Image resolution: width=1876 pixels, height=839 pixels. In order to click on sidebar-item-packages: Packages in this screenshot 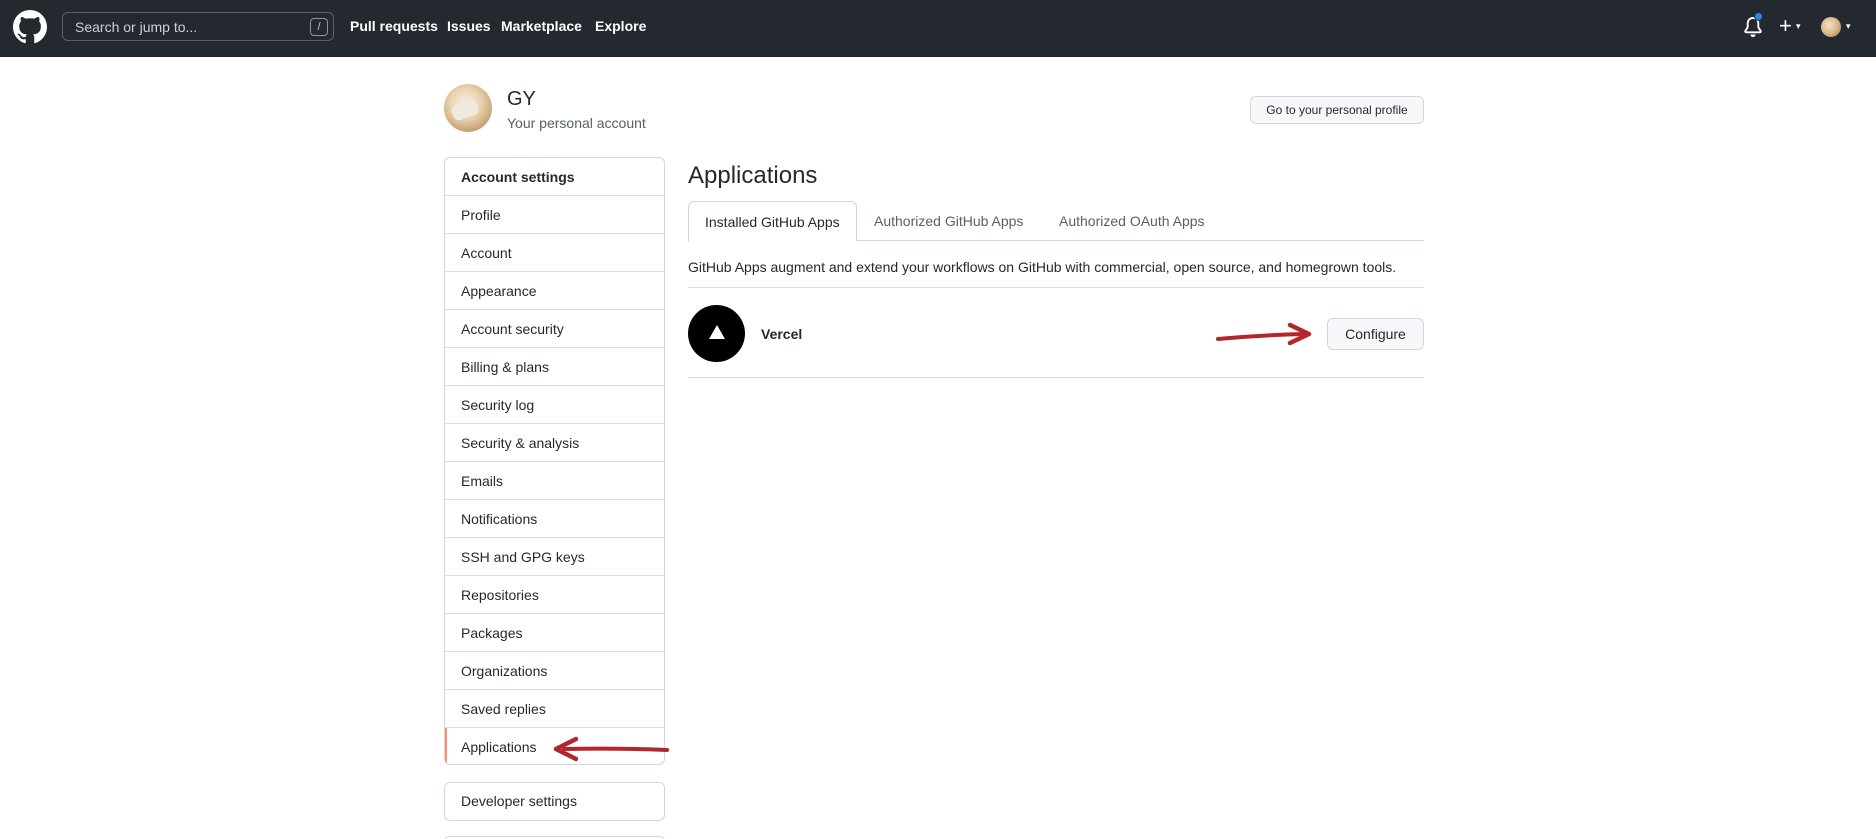, I will do `click(554, 633)`.